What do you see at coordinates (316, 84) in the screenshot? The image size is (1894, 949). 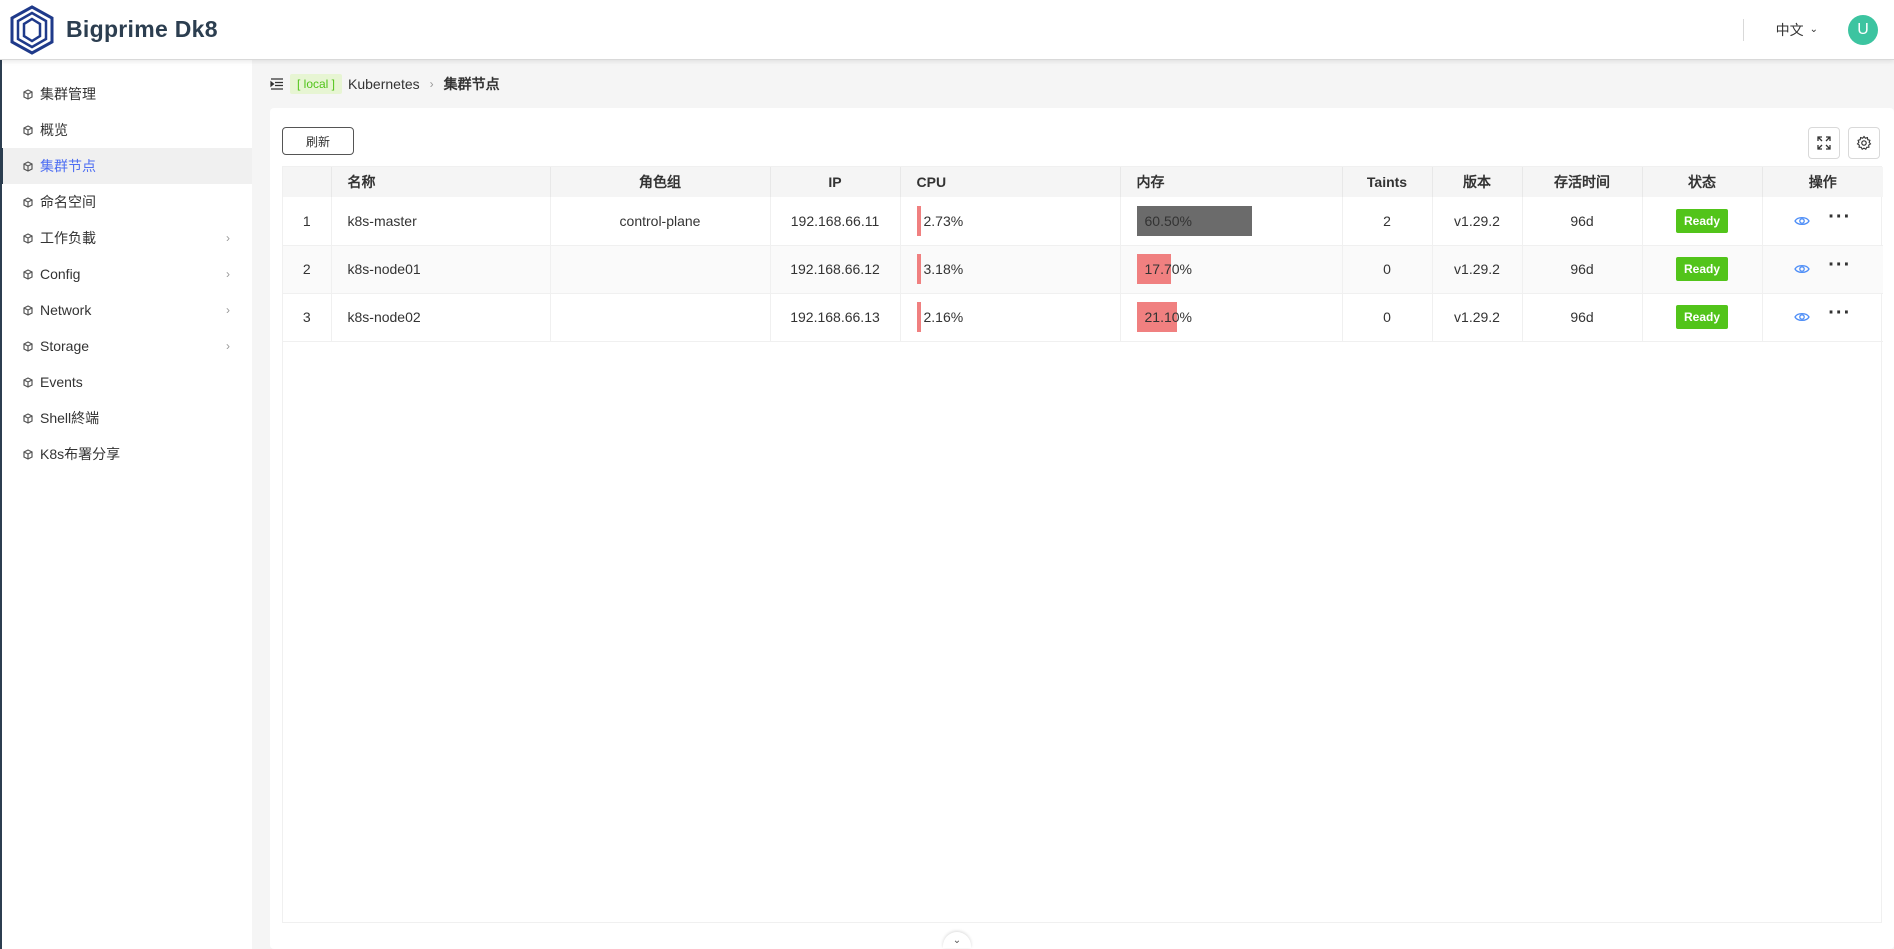 I see `cluster-tag: [ local ]` at bounding box center [316, 84].